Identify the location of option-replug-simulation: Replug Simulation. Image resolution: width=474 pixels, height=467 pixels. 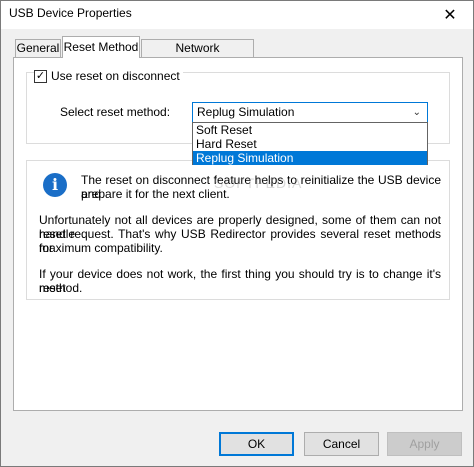
(310, 158).